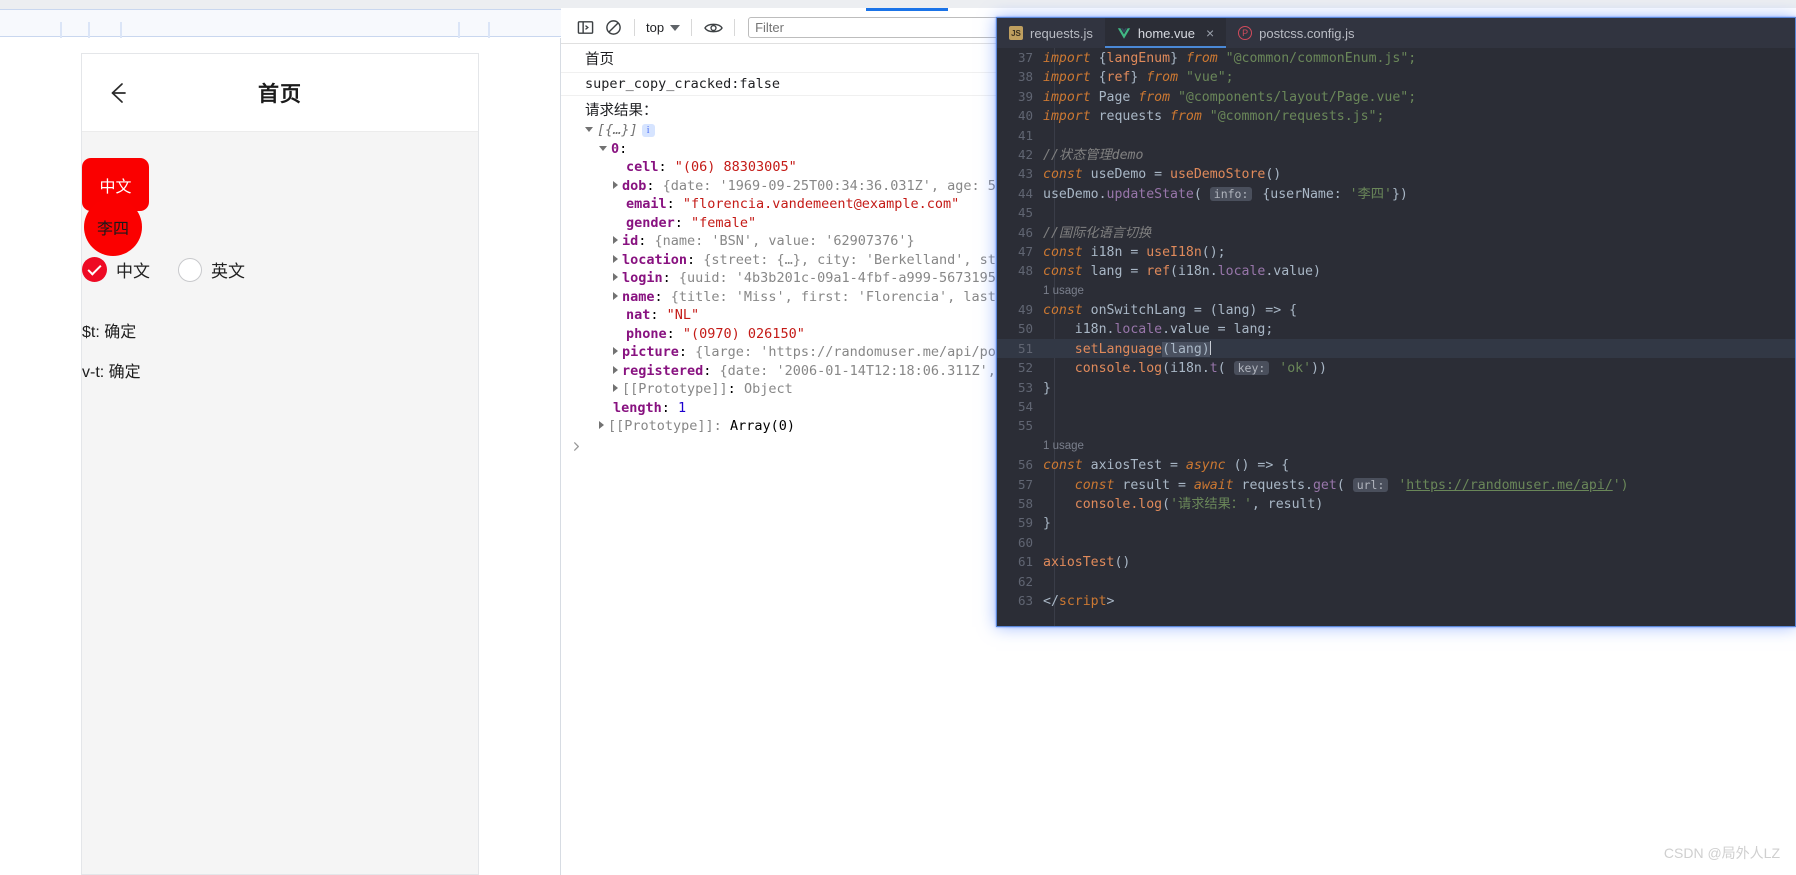 The width and height of the screenshot is (1796, 875). What do you see at coordinates (1297, 117) in the screenshot?
I see `code-token: "@common/requests.js";` at bounding box center [1297, 117].